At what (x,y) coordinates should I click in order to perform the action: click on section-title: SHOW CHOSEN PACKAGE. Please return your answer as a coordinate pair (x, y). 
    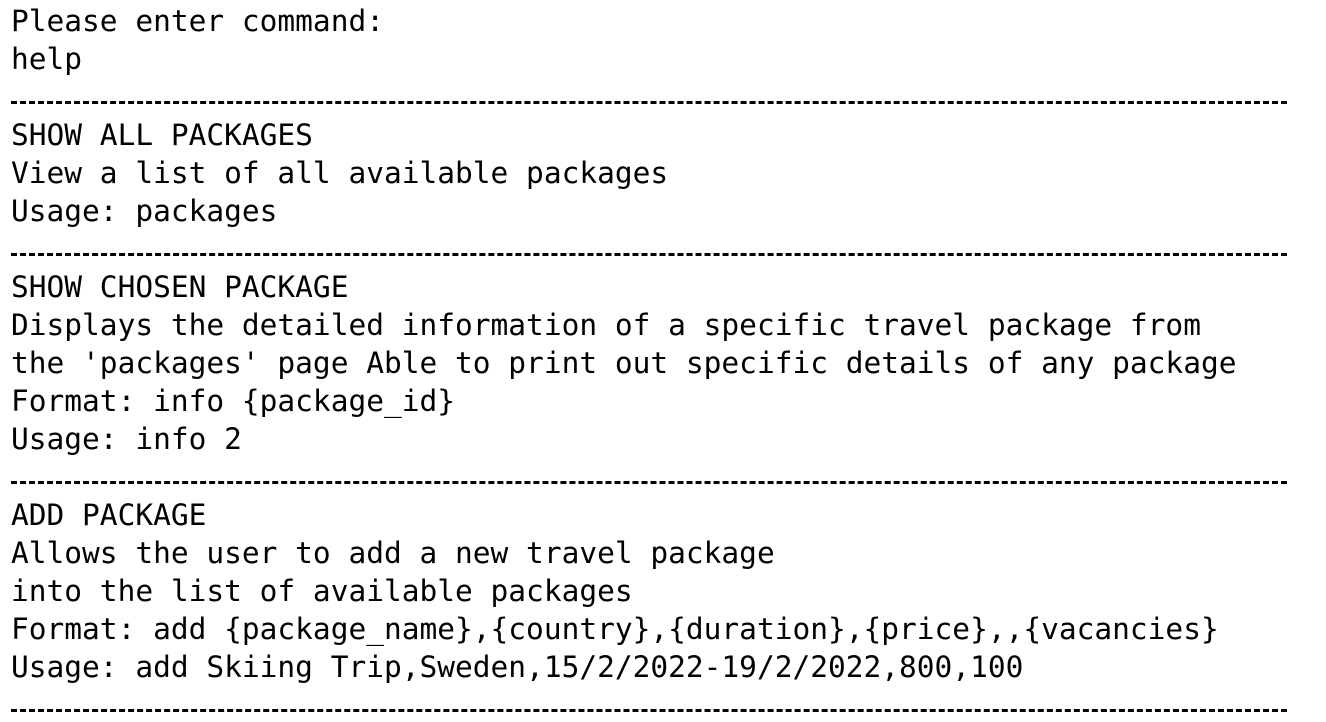
    Looking at the image, I should click on (180, 287).